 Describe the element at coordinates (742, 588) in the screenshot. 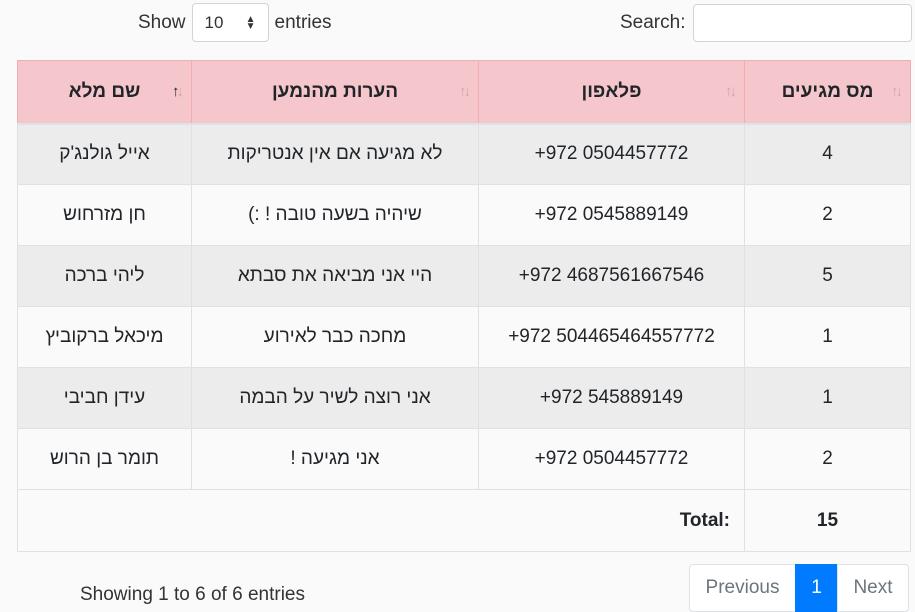

I see `previous-page-button: Previous` at that location.